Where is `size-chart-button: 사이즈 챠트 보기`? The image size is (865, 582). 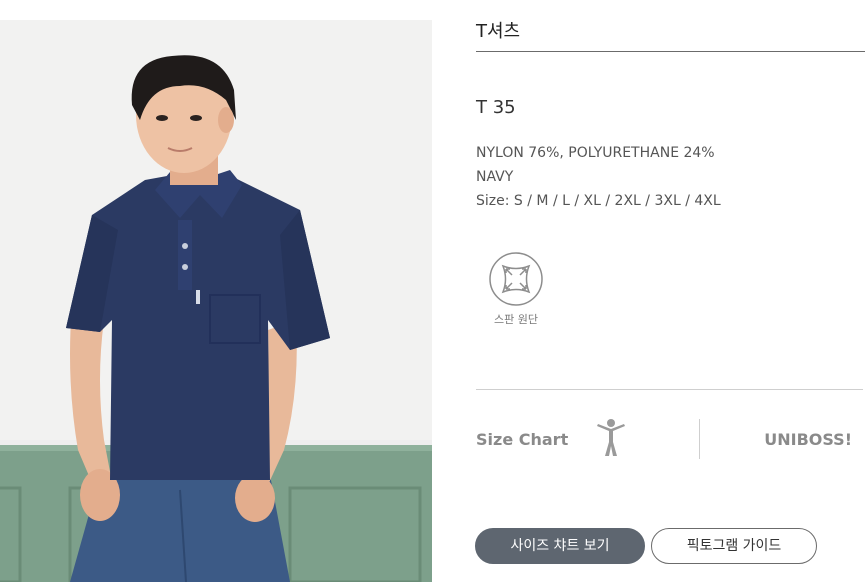 size-chart-button: 사이즈 챠트 보기 is located at coordinates (560, 546).